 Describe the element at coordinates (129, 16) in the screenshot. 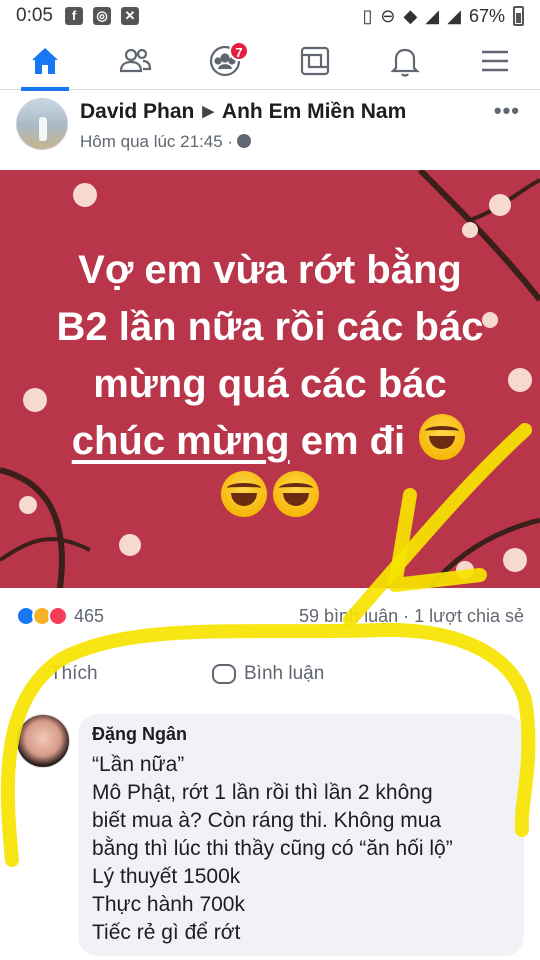

I see `app-notification-icon-2: ✕` at that location.